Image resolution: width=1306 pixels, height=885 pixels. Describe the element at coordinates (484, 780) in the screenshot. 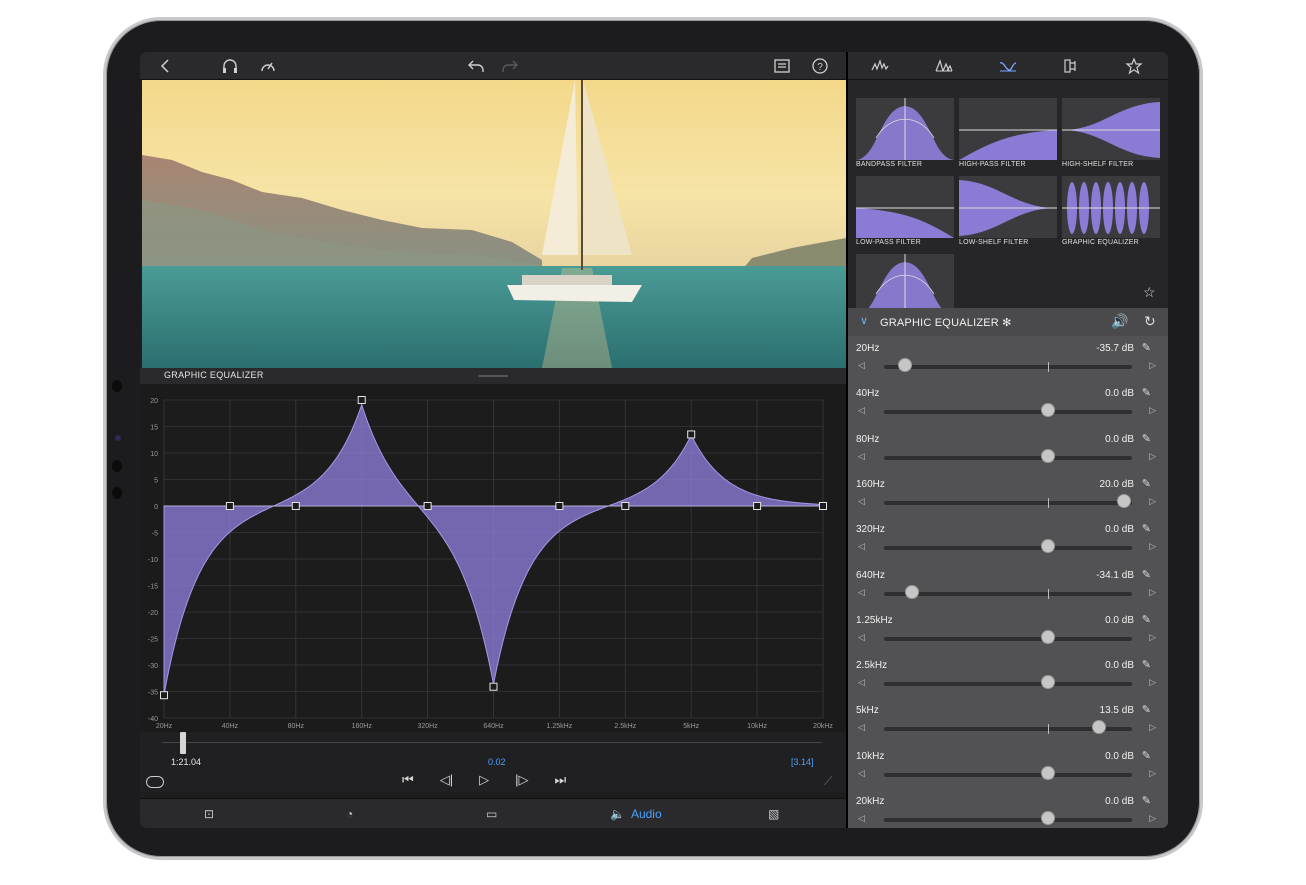

I see `play-icon: ▷` at that location.